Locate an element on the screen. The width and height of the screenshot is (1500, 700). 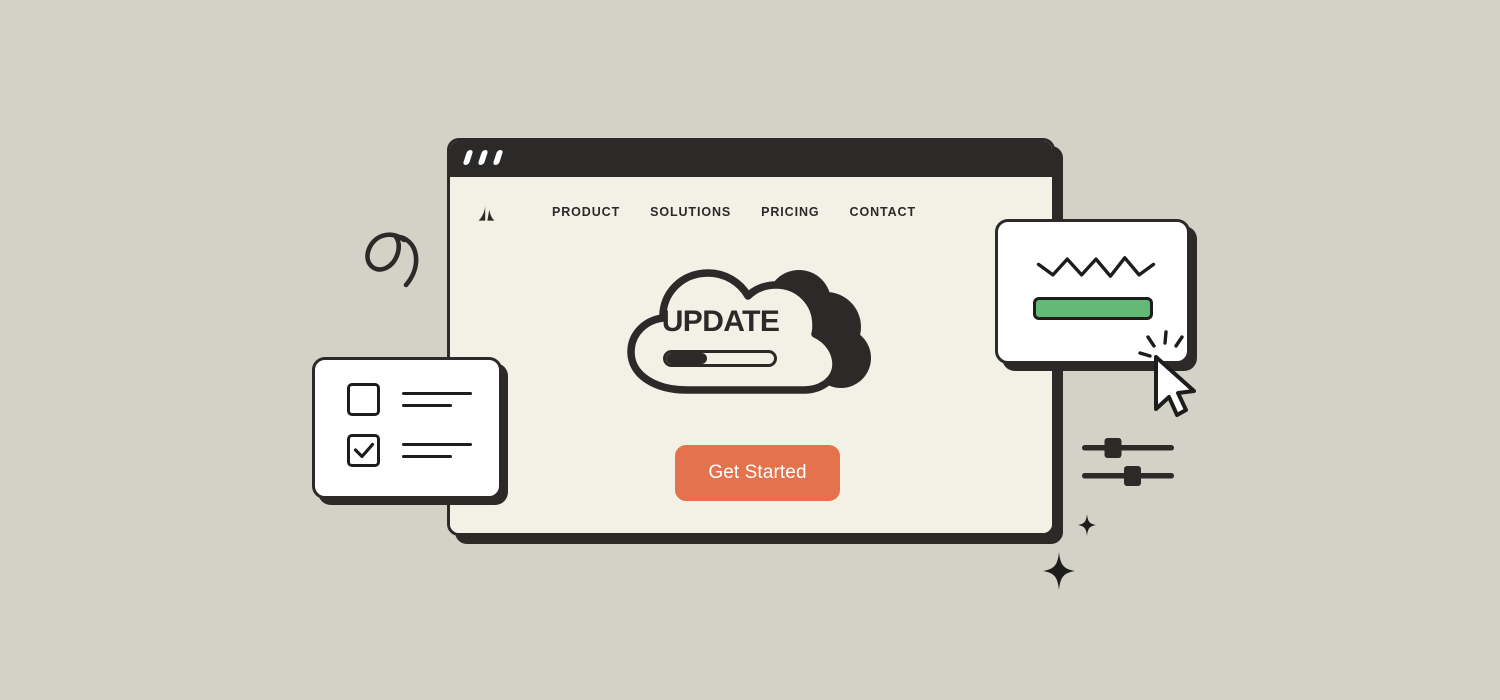
click-burst-icon is located at coordinates (1161, 344).